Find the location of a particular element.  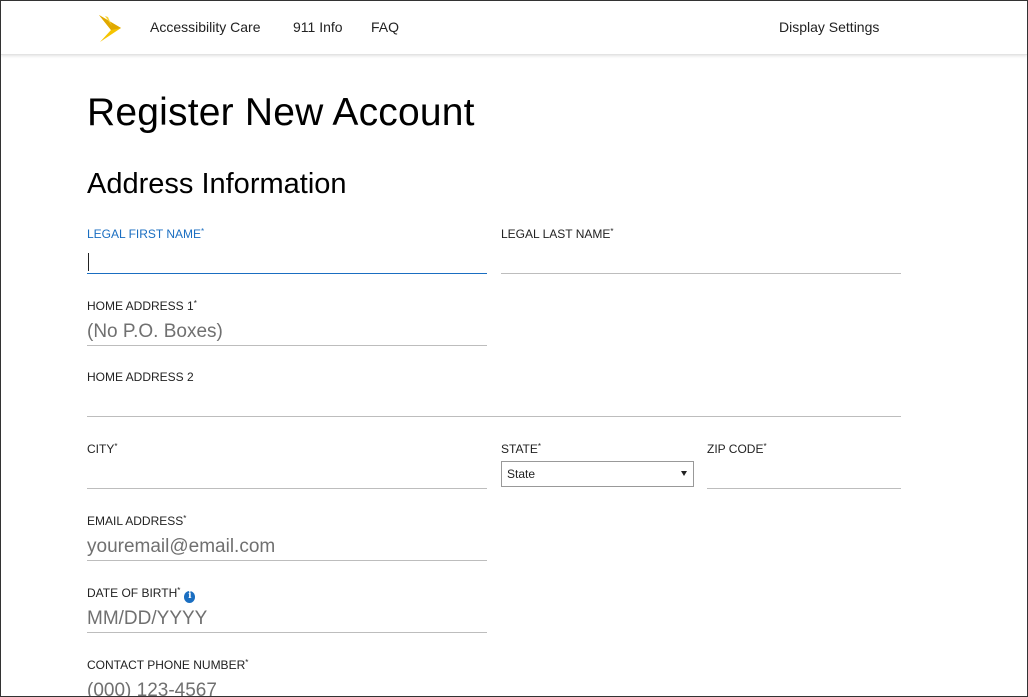

nav-display-settings: Display Settings is located at coordinates (829, 27).